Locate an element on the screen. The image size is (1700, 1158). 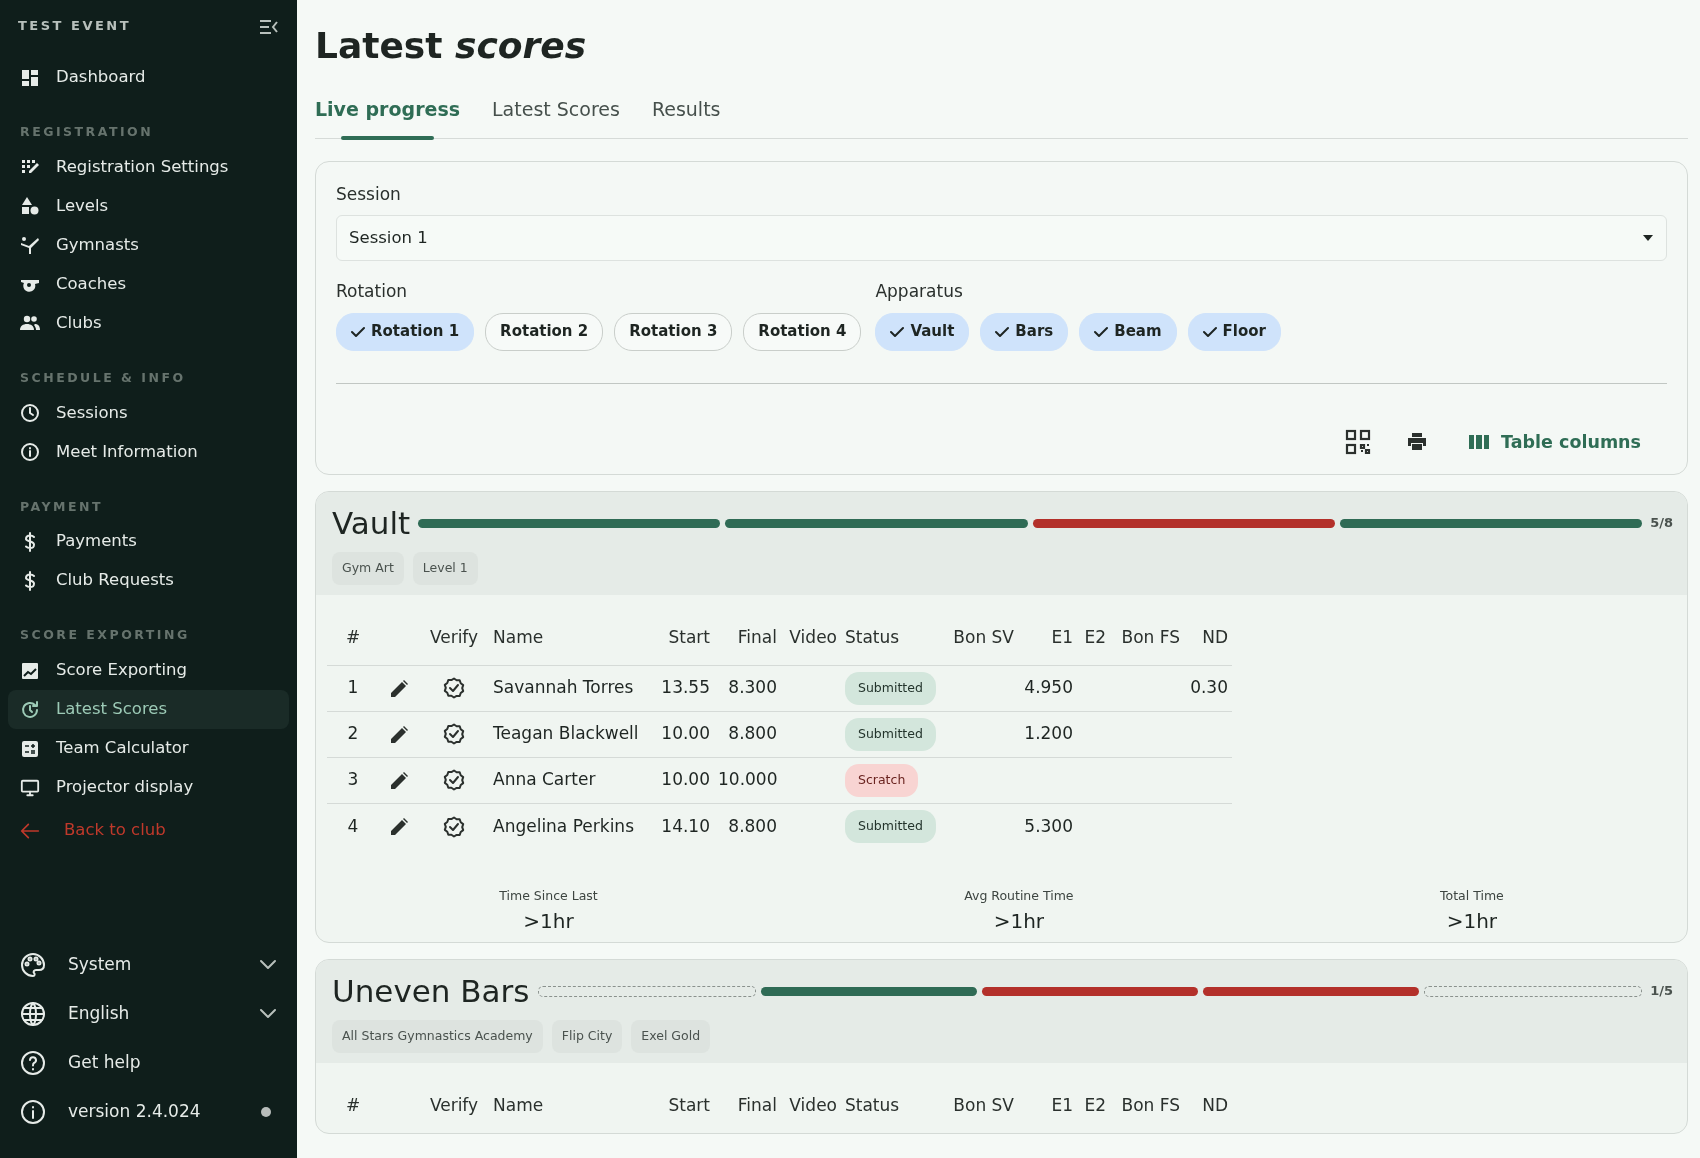
section-heading: SCORE EXPORTING is located at coordinates (105, 635).